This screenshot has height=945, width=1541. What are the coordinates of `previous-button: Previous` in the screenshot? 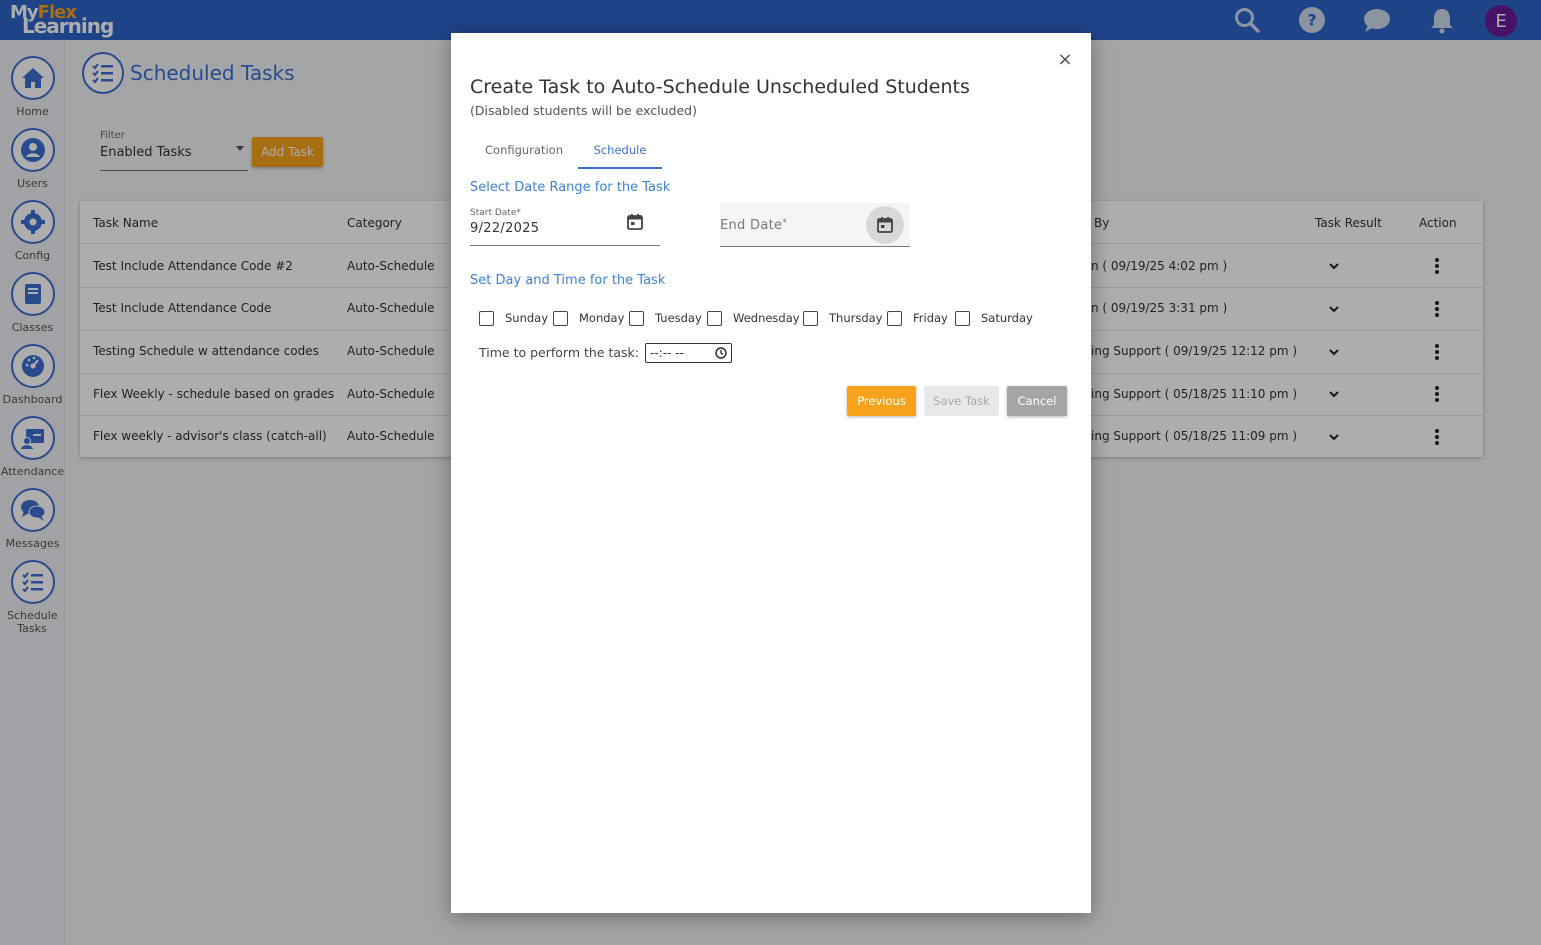 It's located at (881, 401).